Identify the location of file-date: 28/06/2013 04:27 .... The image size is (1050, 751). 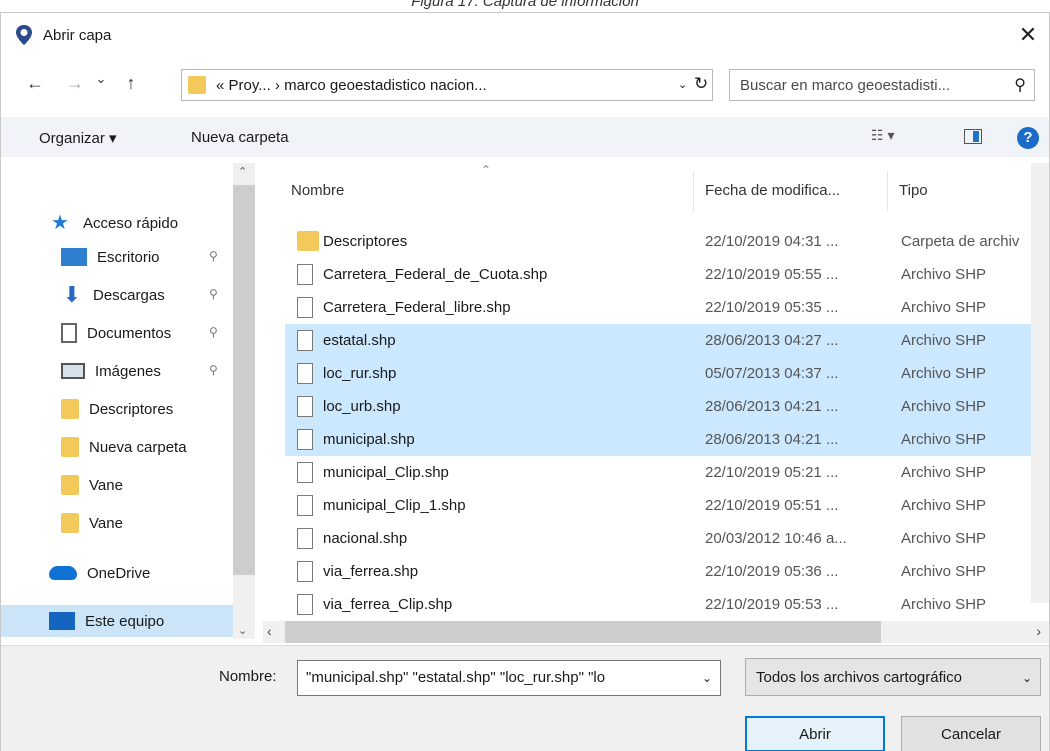
(772, 340).